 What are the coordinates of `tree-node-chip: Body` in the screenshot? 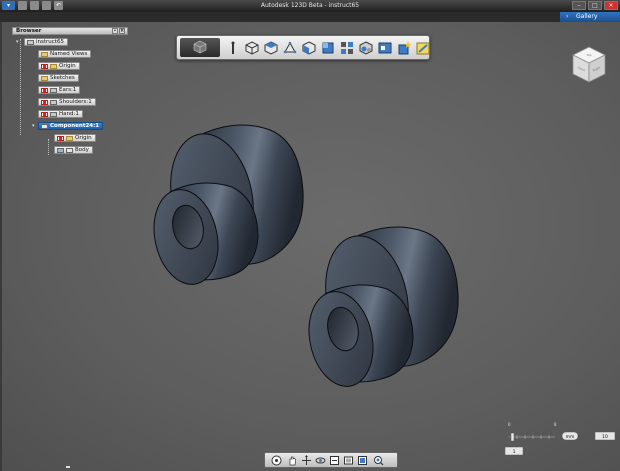 It's located at (73, 150).